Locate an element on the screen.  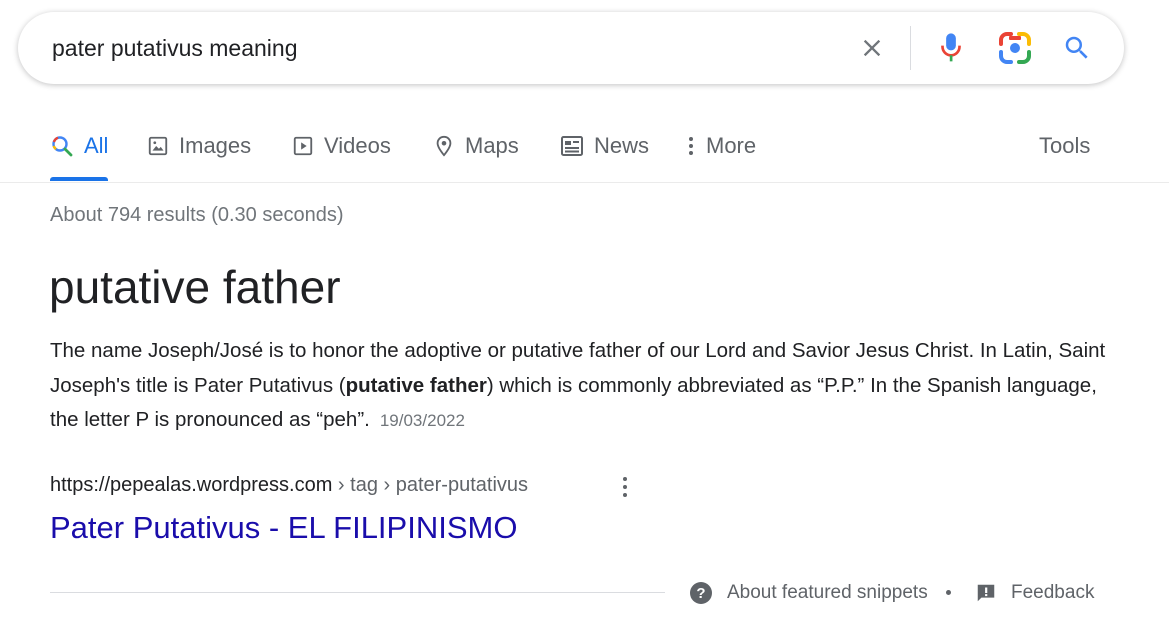
tab-news-label: News is located at coordinates (622, 145).